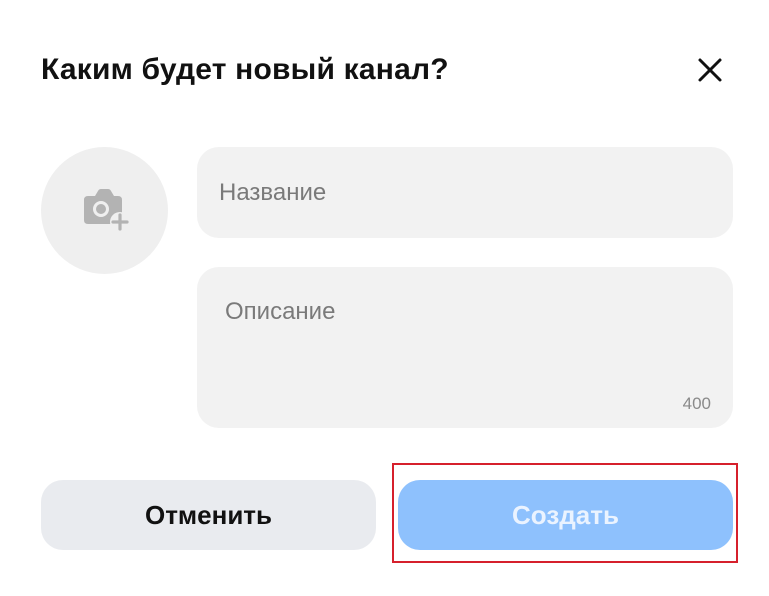  I want to click on channel-avatar-upload, so click(104, 210).